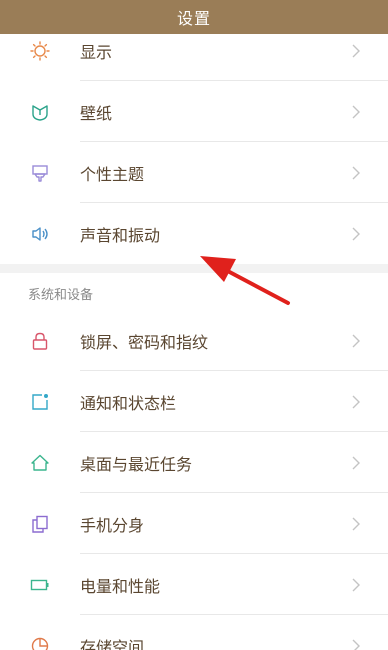 This screenshot has height=650, width=388. I want to click on storage-icon, so click(40, 643).